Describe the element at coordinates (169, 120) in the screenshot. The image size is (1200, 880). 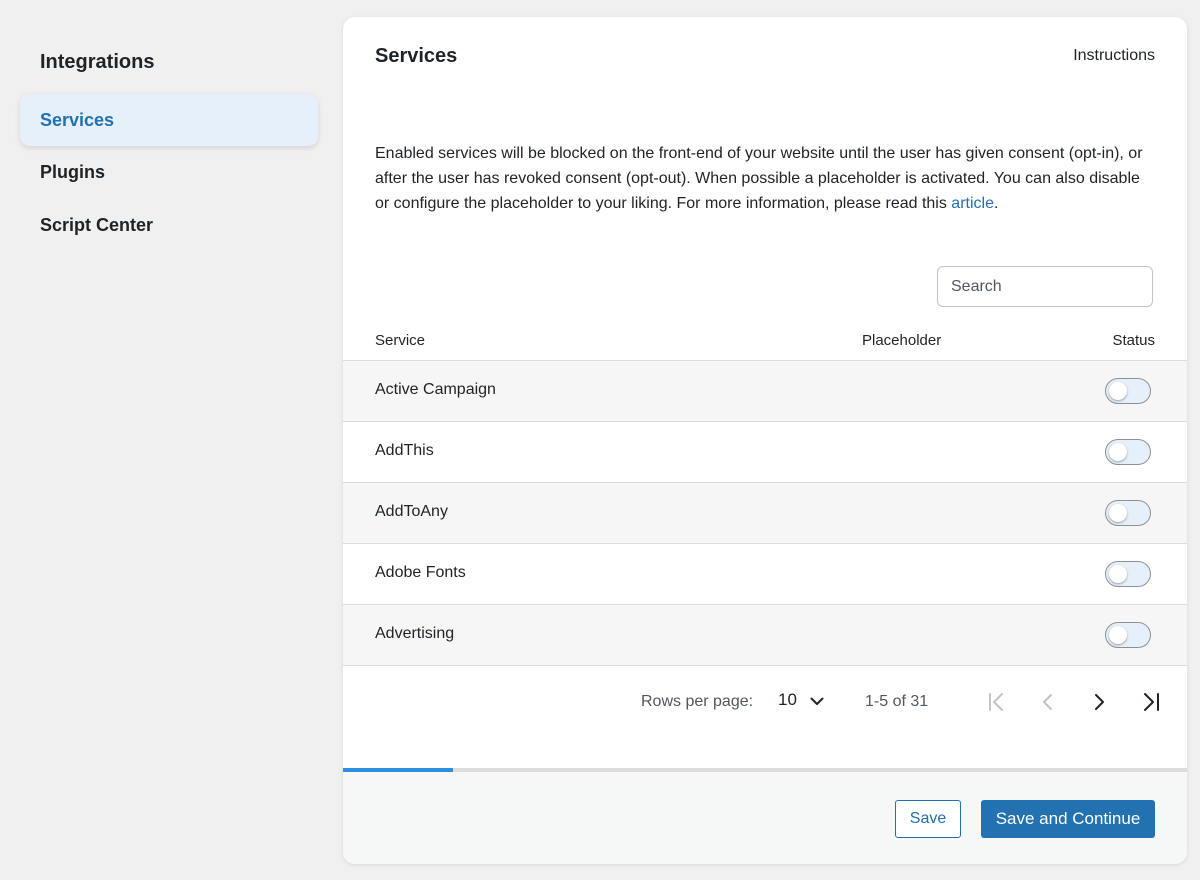
I see `sidebar-item-services: Services` at that location.